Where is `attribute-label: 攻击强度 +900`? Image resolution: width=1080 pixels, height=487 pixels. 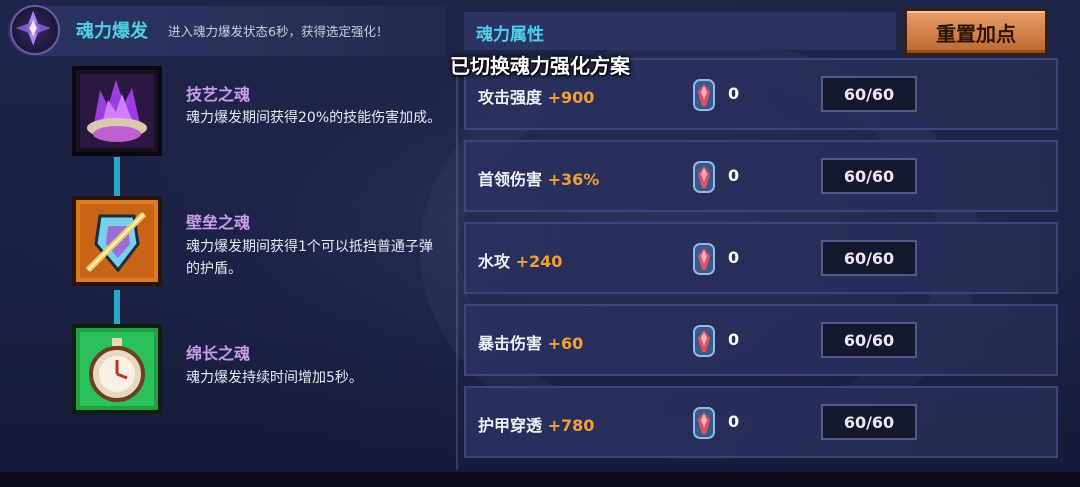 attribute-label: 攻击强度 +900 is located at coordinates (536, 97).